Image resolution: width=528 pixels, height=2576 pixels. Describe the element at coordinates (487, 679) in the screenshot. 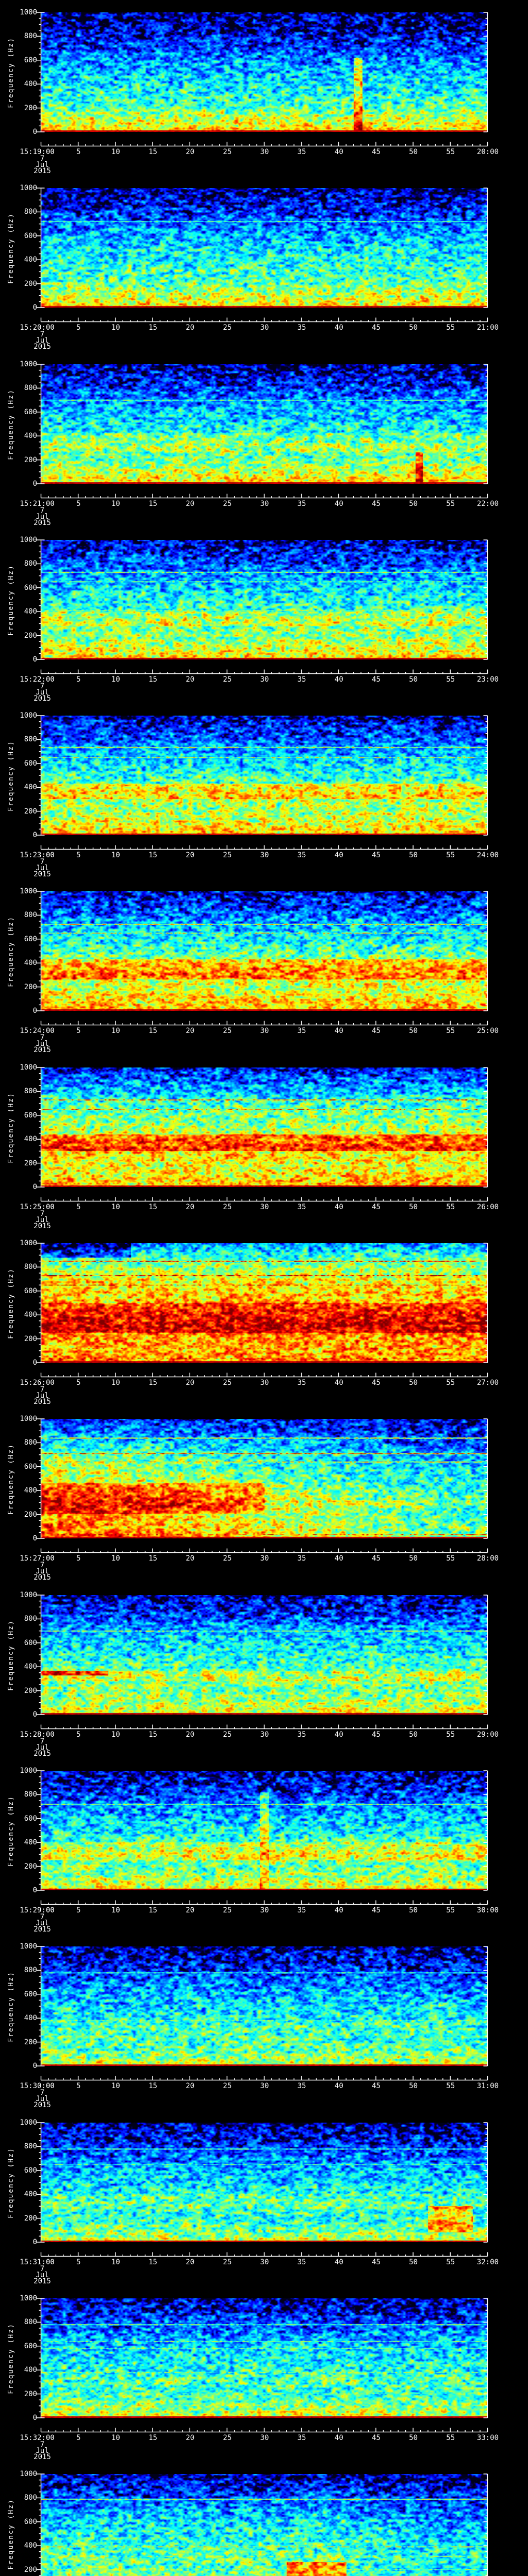

I see `x-end-time-label: 23:00` at that location.